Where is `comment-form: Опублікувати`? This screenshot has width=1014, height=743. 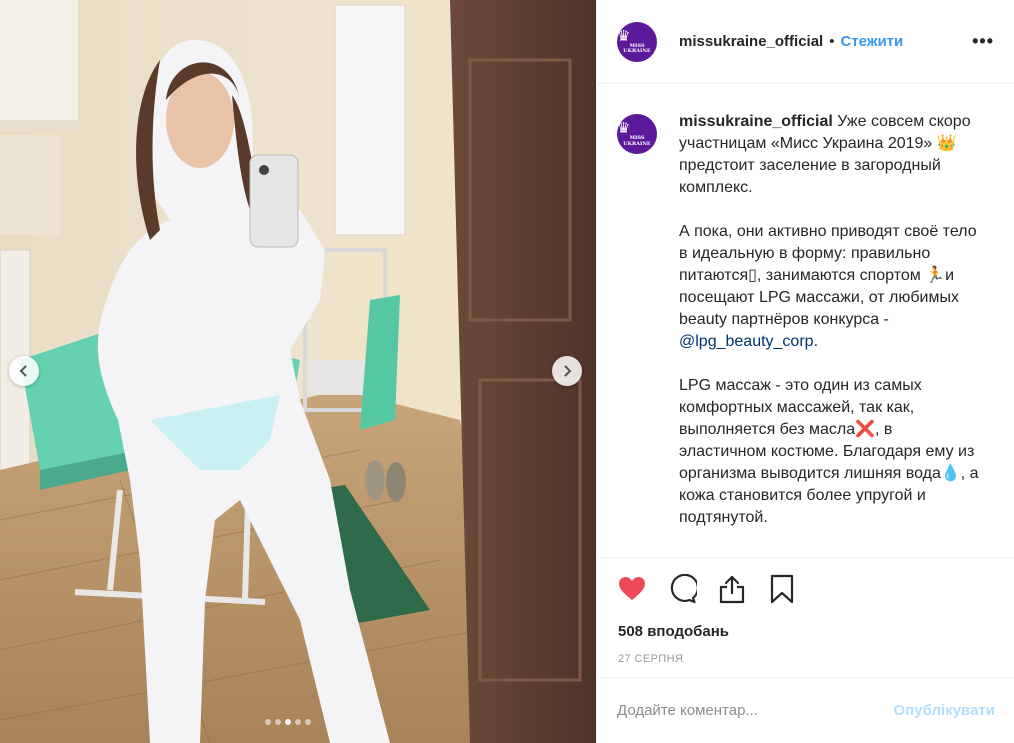 comment-form: Опублікувати is located at coordinates (805, 710).